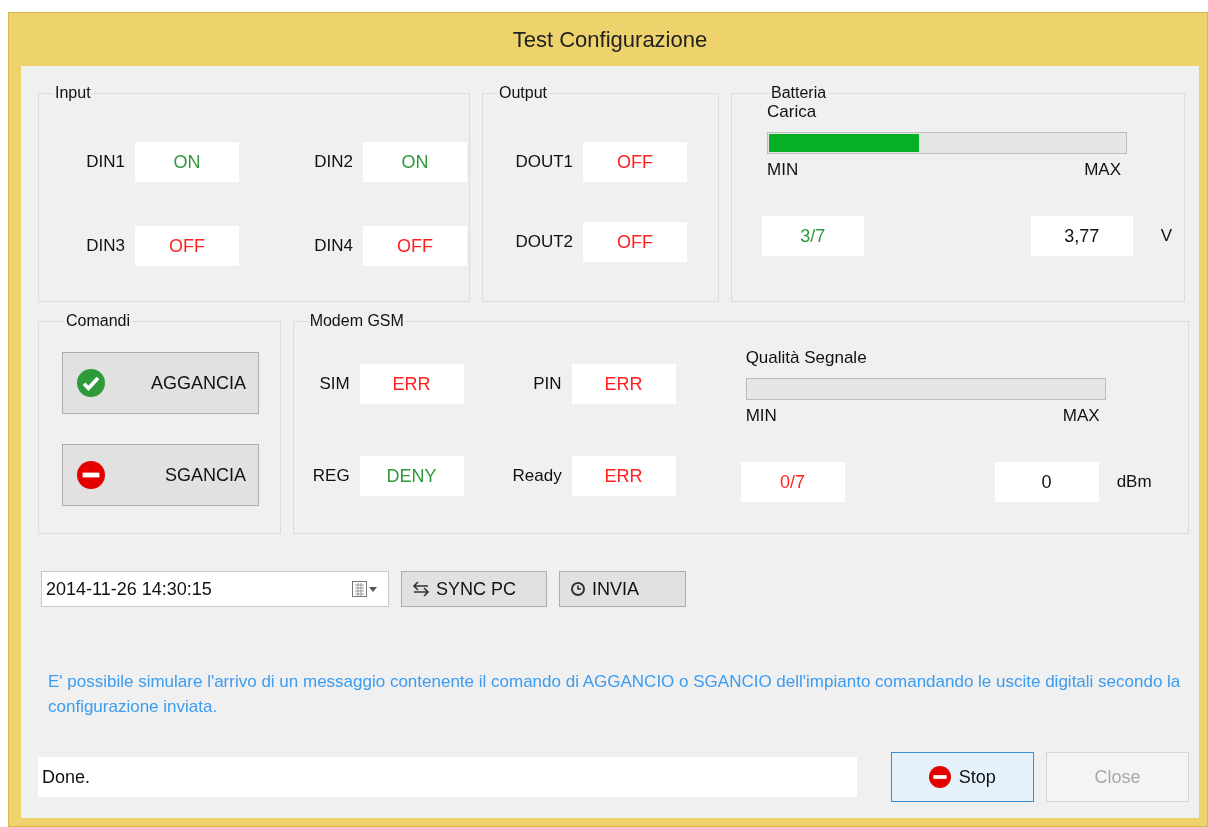 This screenshot has height=827, width=1208. What do you see at coordinates (610, 39) in the screenshot?
I see `window-title: Test Configurazione` at bounding box center [610, 39].